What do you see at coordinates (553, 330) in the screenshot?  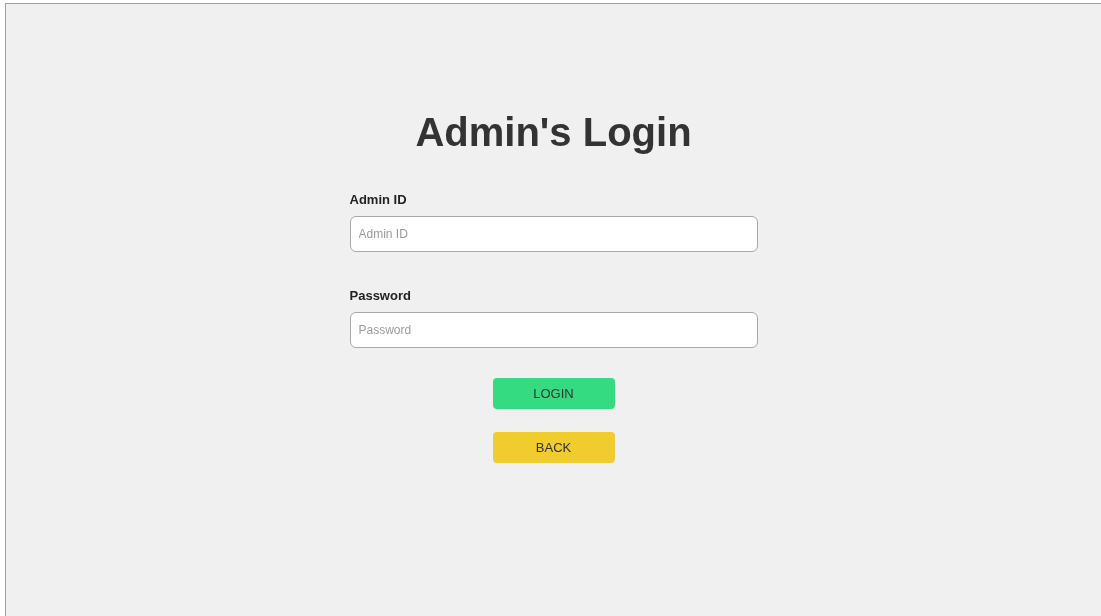 I see `input-field: Password` at bounding box center [553, 330].